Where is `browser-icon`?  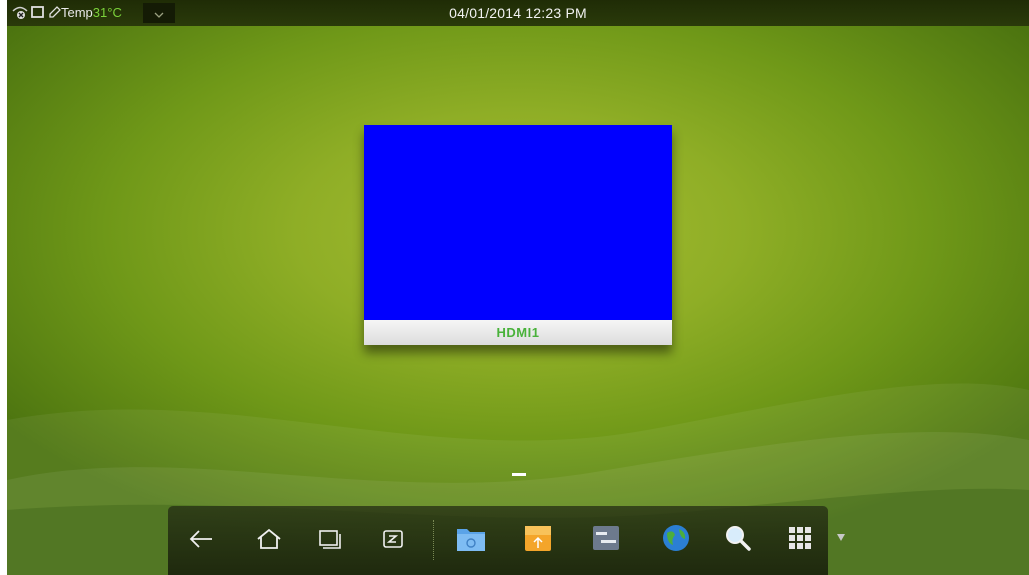 browser-icon is located at coordinates (676, 540).